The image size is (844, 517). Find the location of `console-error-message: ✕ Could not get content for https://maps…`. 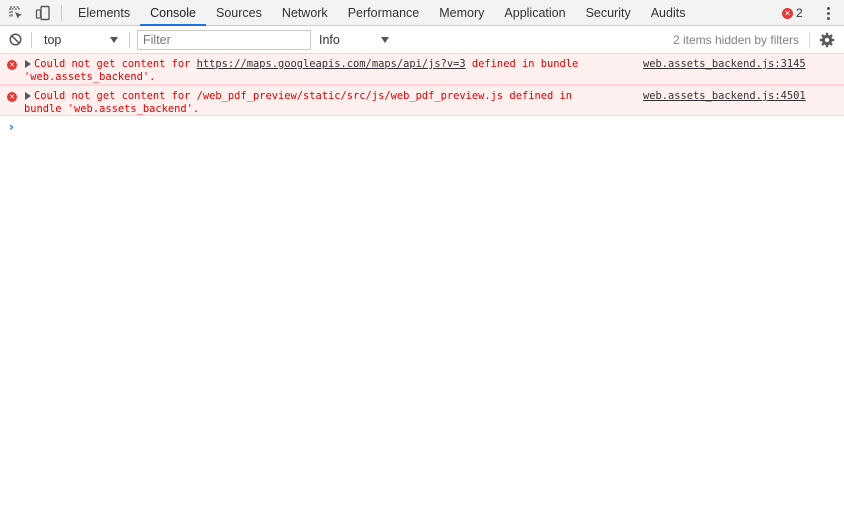

console-error-message: ✕ Could not get content for https://maps… is located at coordinates (422, 69).